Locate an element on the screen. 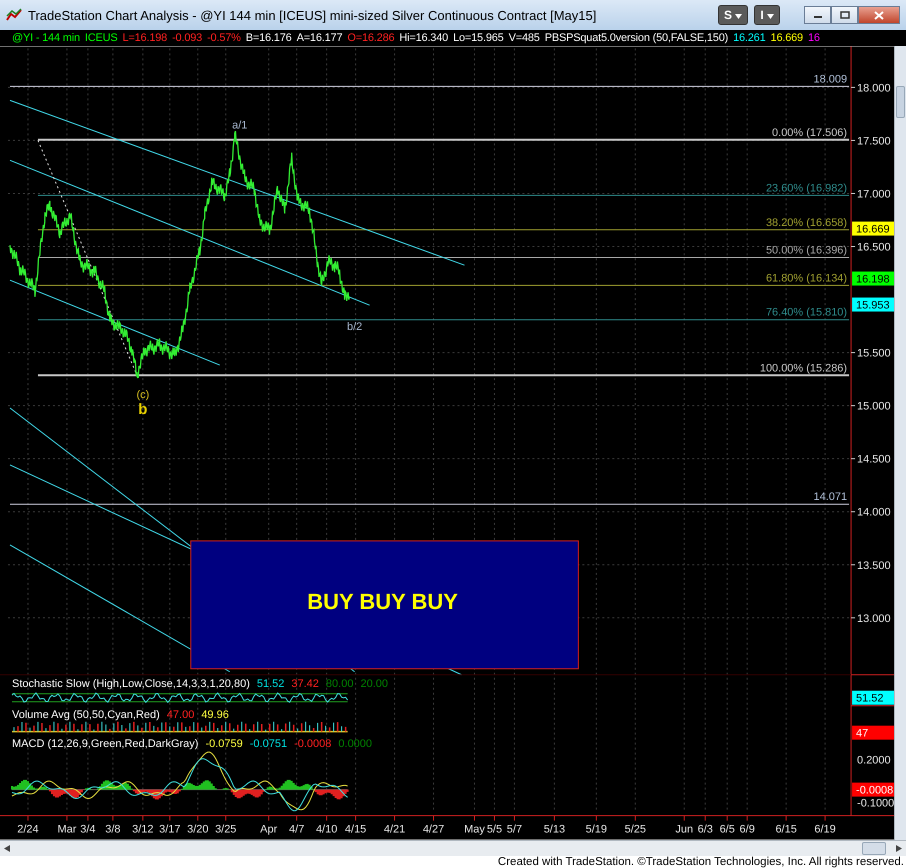  date-axis-label: 6/9 is located at coordinates (747, 830).